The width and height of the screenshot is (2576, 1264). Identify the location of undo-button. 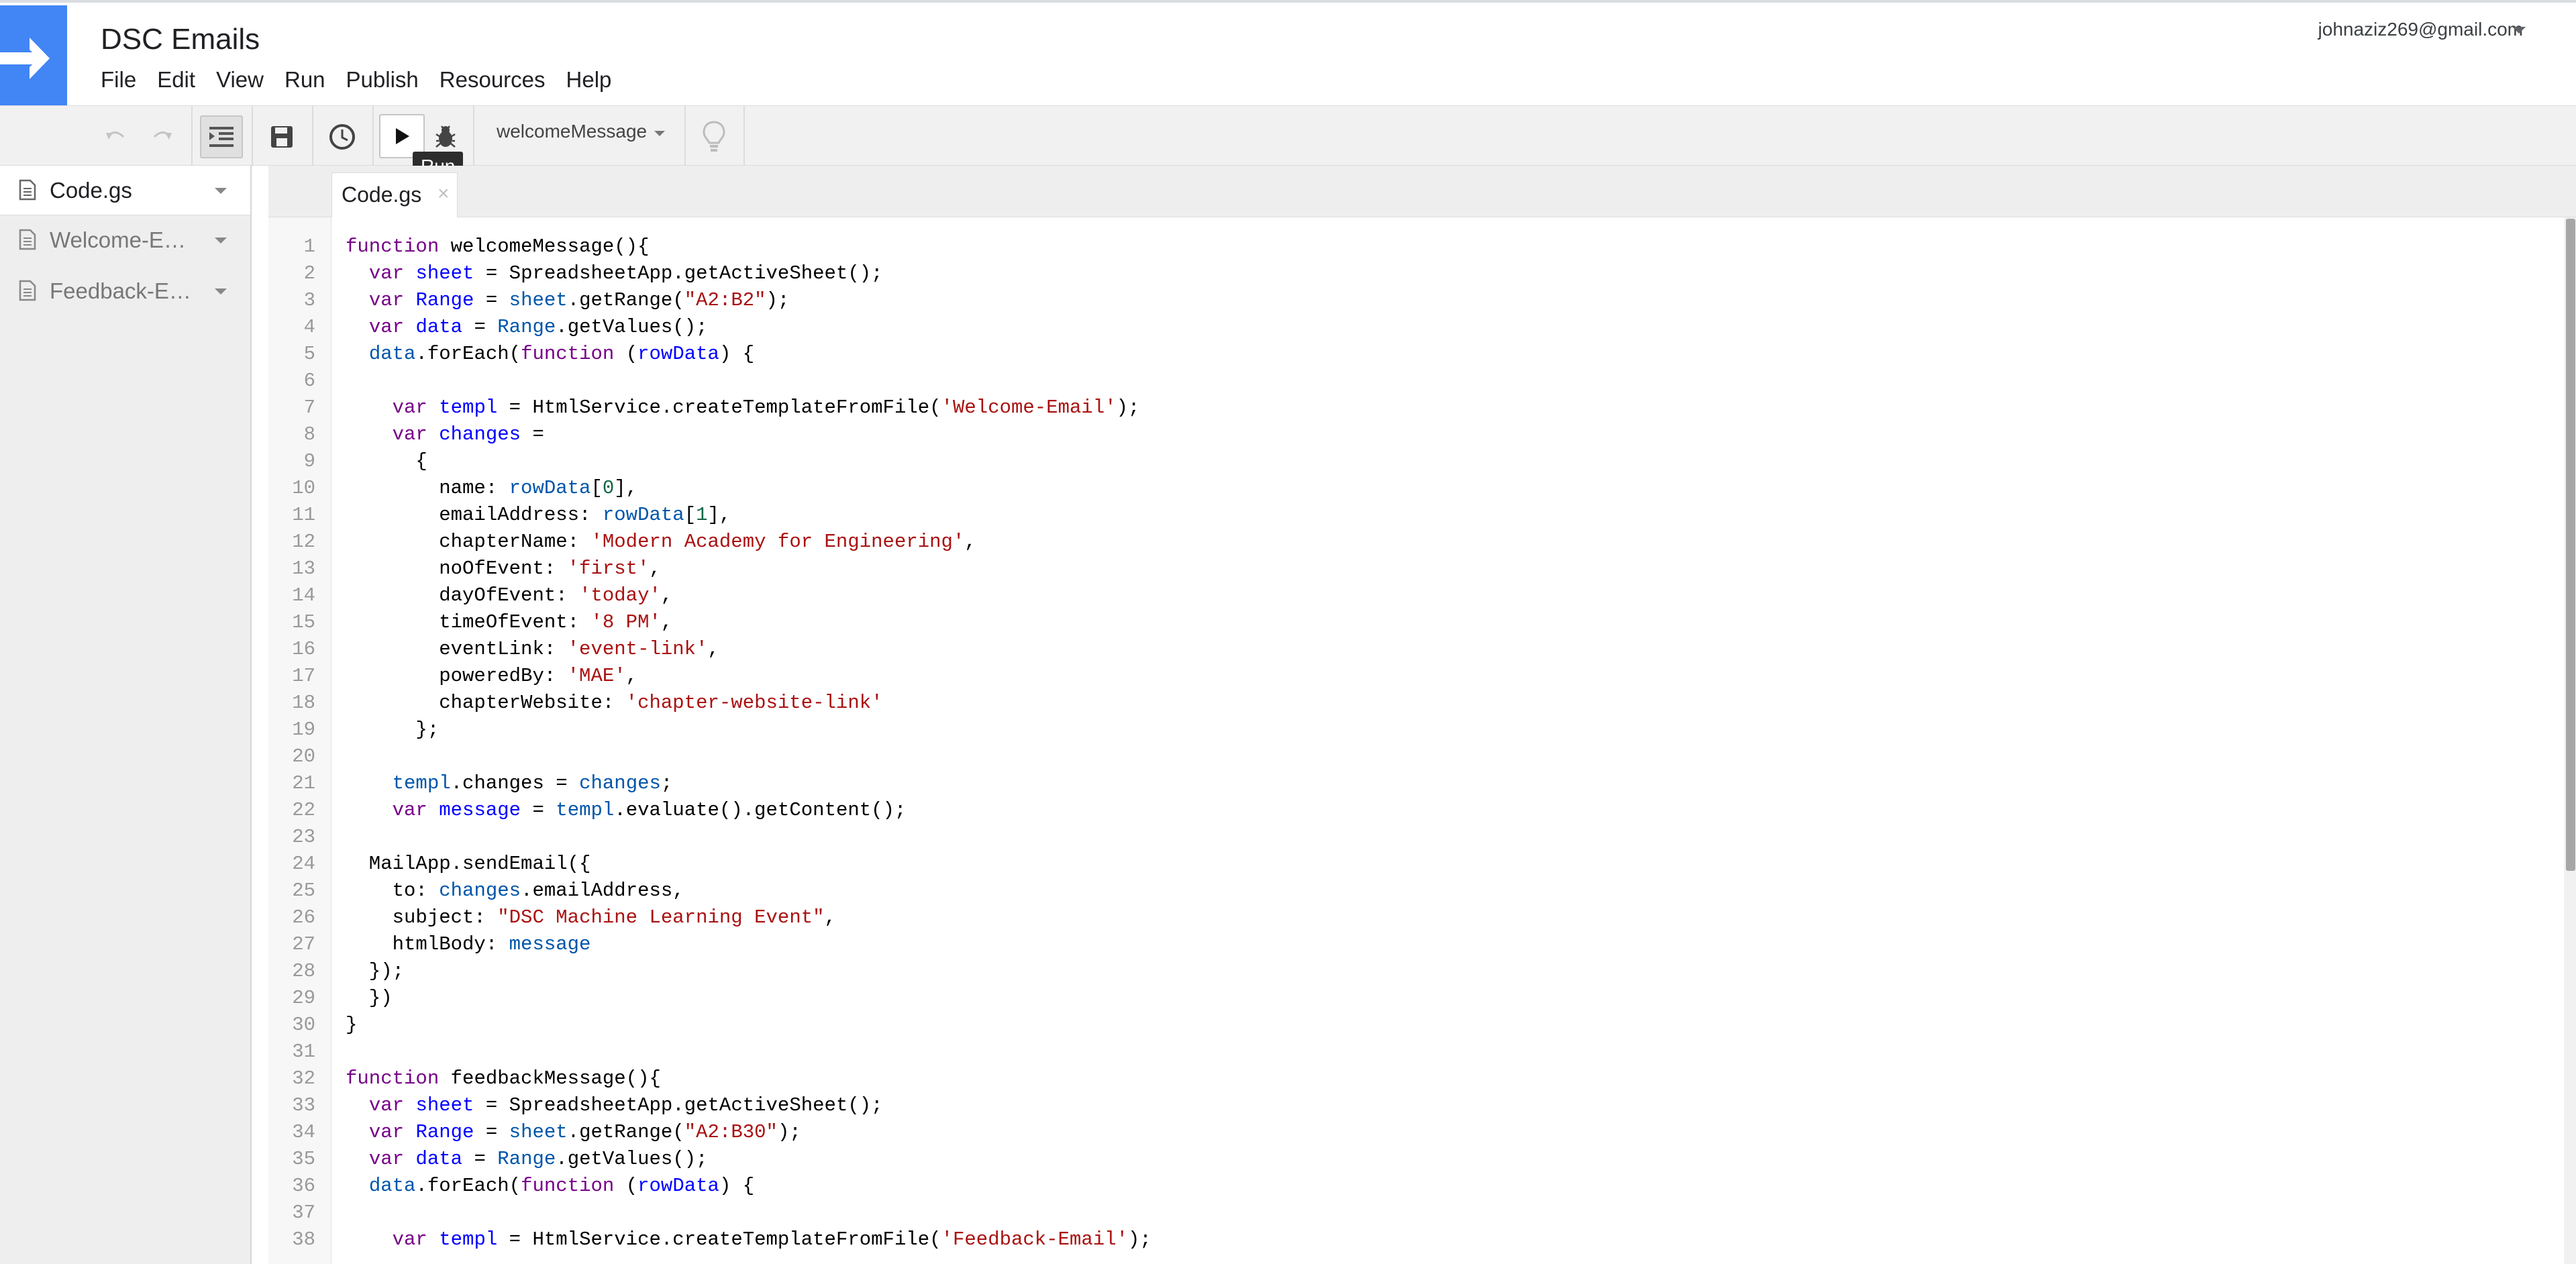
(115, 136).